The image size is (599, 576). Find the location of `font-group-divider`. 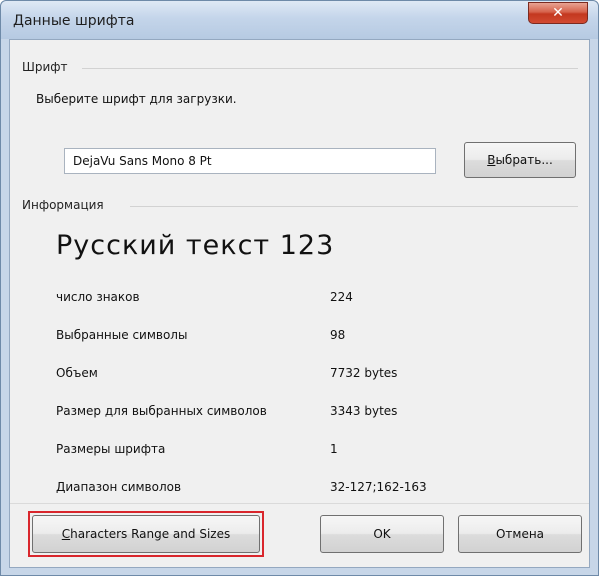

font-group-divider is located at coordinates (330, 68).